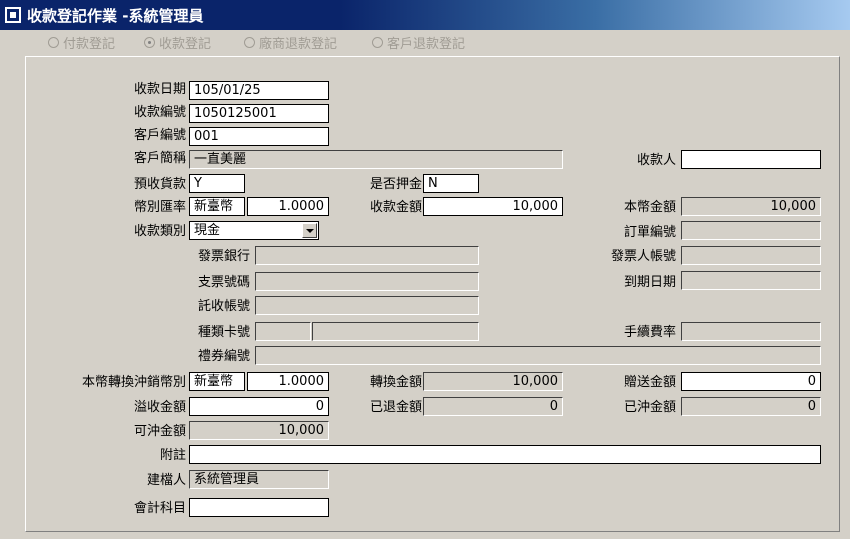 This screenshot has height=539, width=850. What do you see at coordinates (649, 382) in the screenshot?
I see `gift-amount-label: 贈送金額` at bounding box center [649, 382].